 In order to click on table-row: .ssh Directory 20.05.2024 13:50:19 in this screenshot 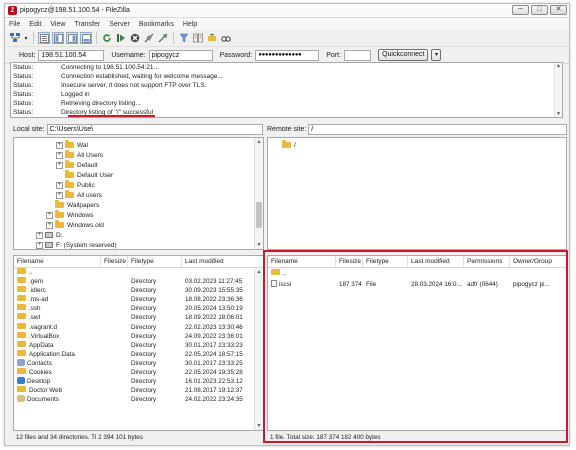, I will do `click(138, 308)`.